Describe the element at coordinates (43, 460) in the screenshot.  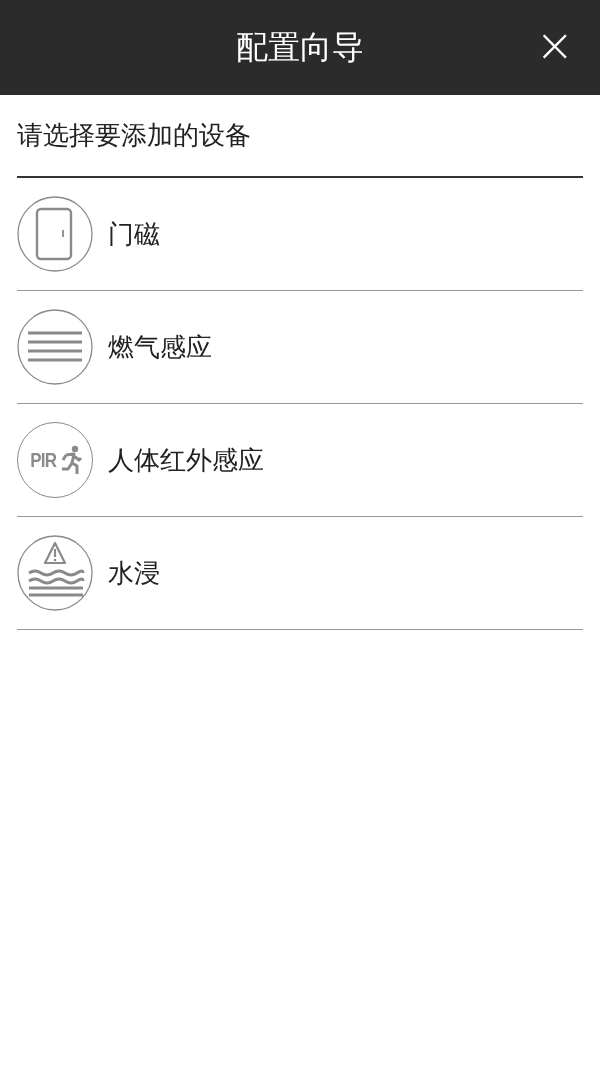
I see `icon-label: PIR` at that location.